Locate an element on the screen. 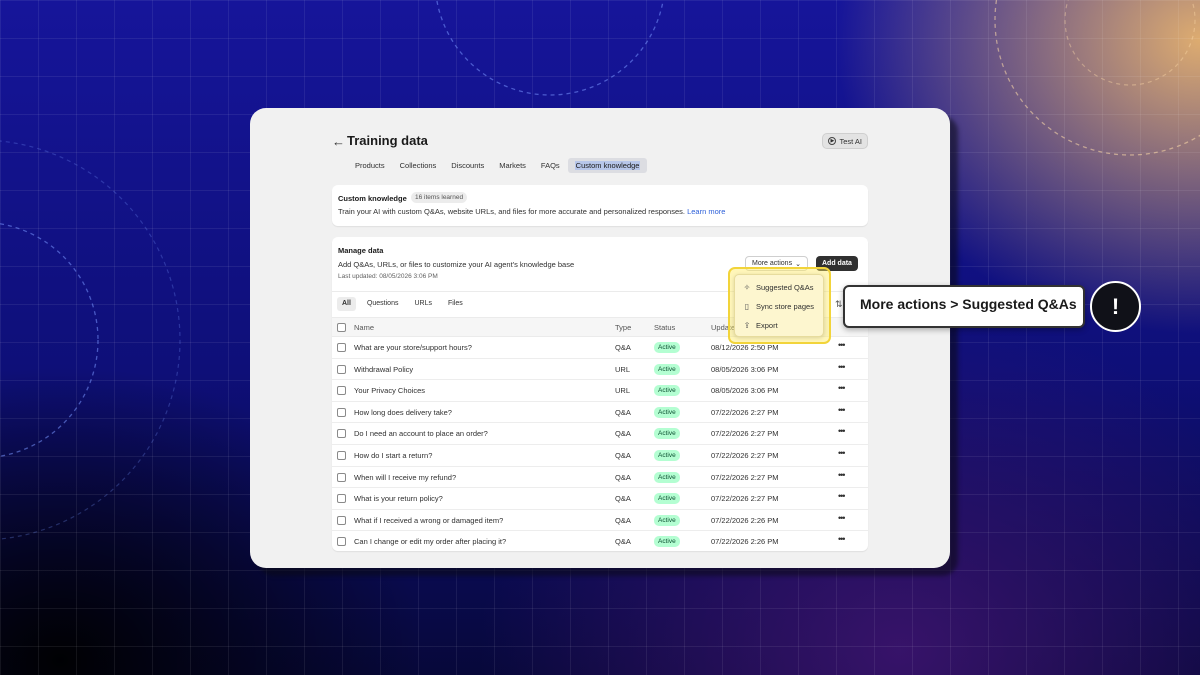  filter-sort-icon: ⇅ is located at coordinates (839, 304).